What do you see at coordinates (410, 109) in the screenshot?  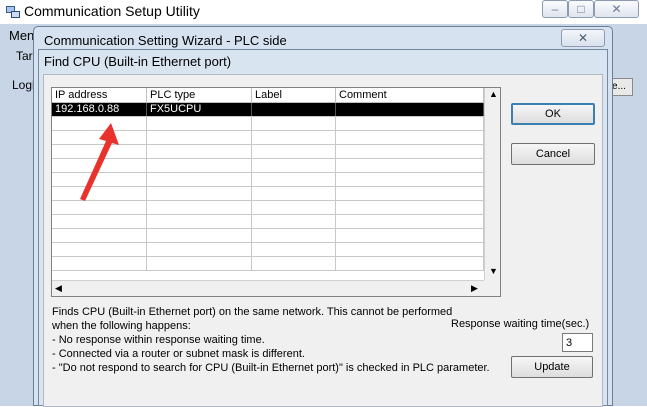 I see `cell-comment` at bounding box center [410, 109].